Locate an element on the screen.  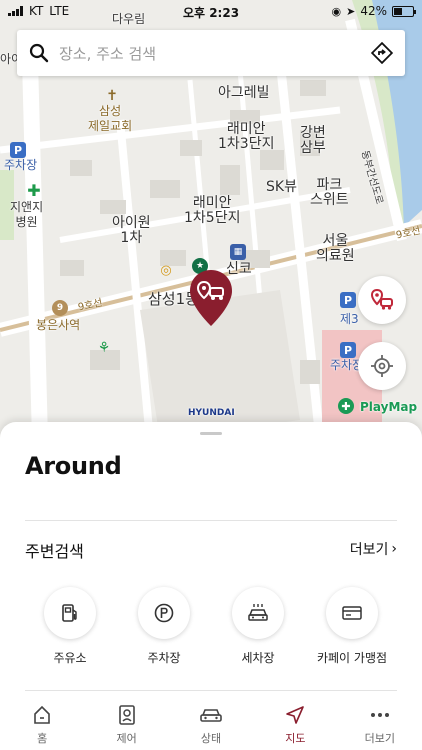
church-icon: ✝ is located at coordinates (112, 96).